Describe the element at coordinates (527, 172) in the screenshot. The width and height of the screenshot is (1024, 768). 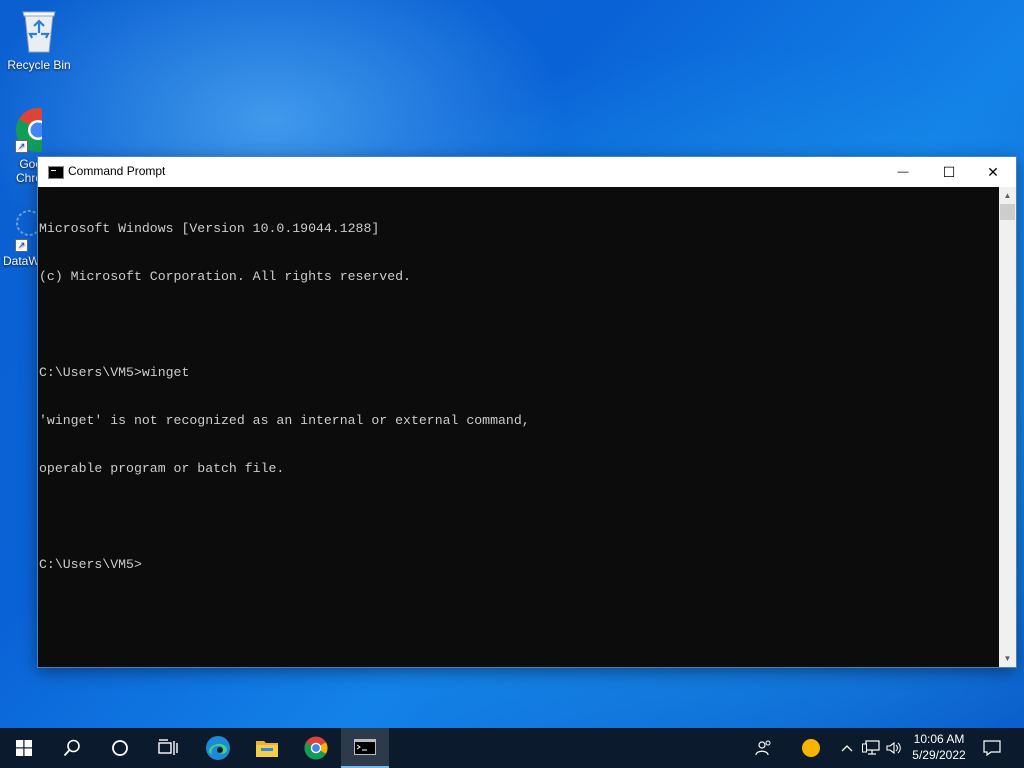
I see `title-bar: Command Prompt — ☐ ✕` at that location.